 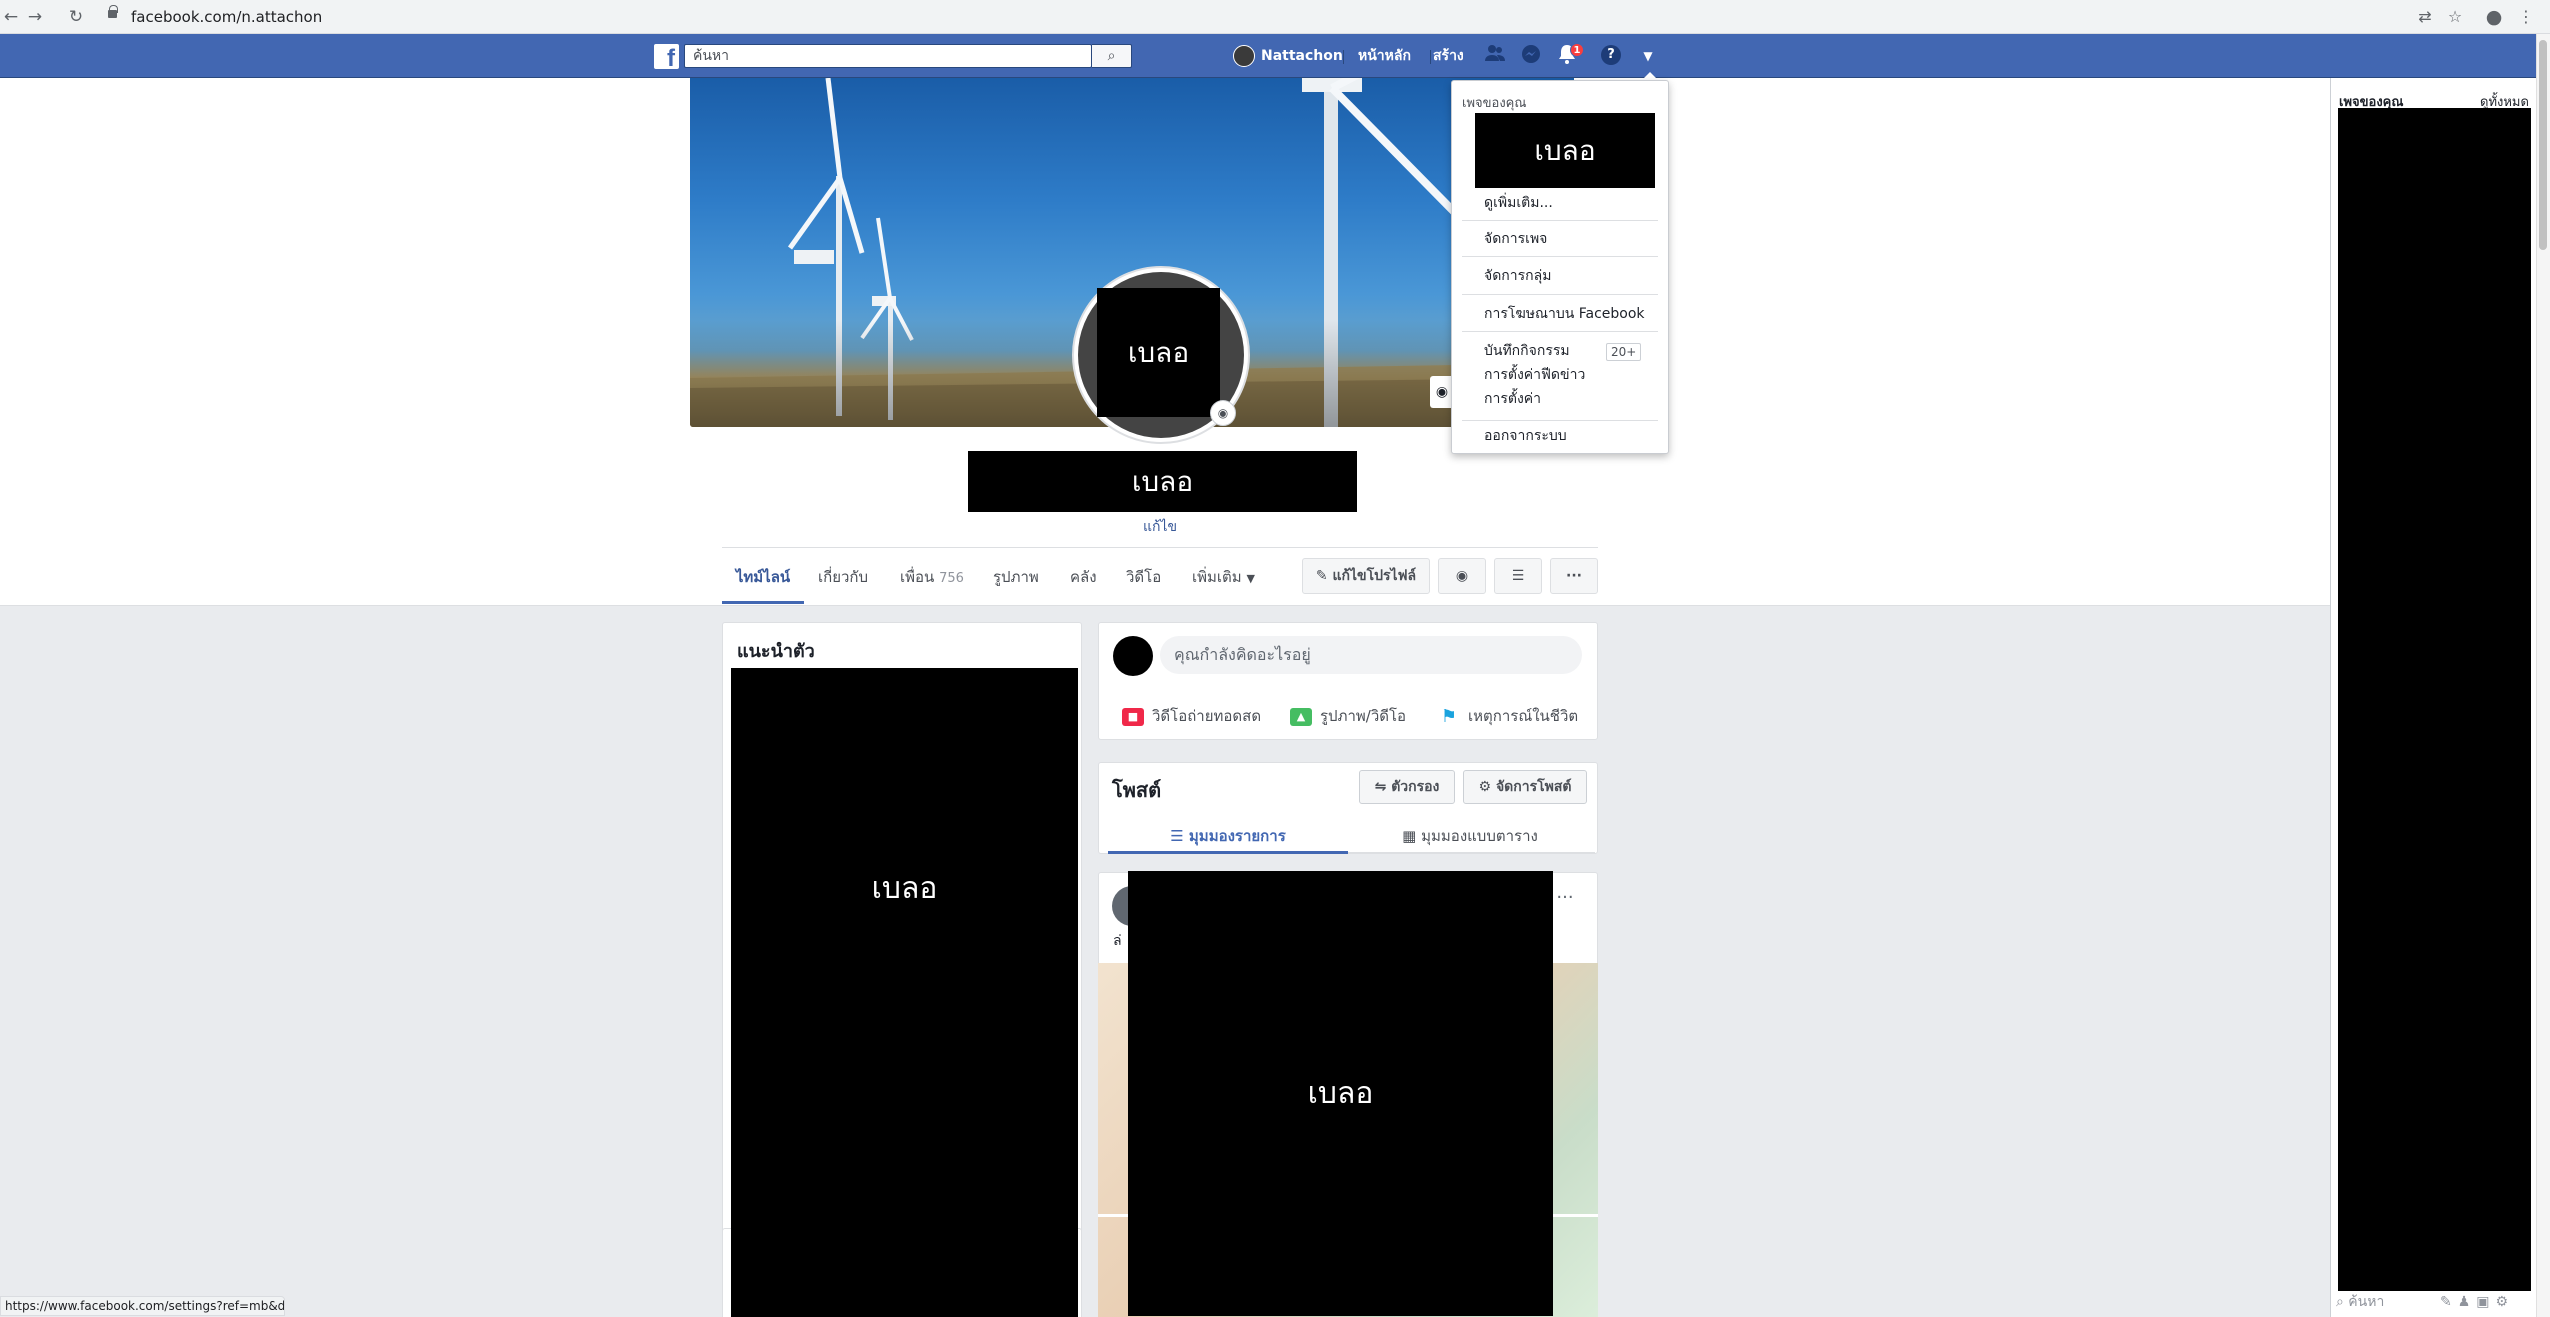 What do you see at coordinates (1448, 56) in the screenshot?
I see `create-link: สร้าง` at bounding box center [1448, 56].